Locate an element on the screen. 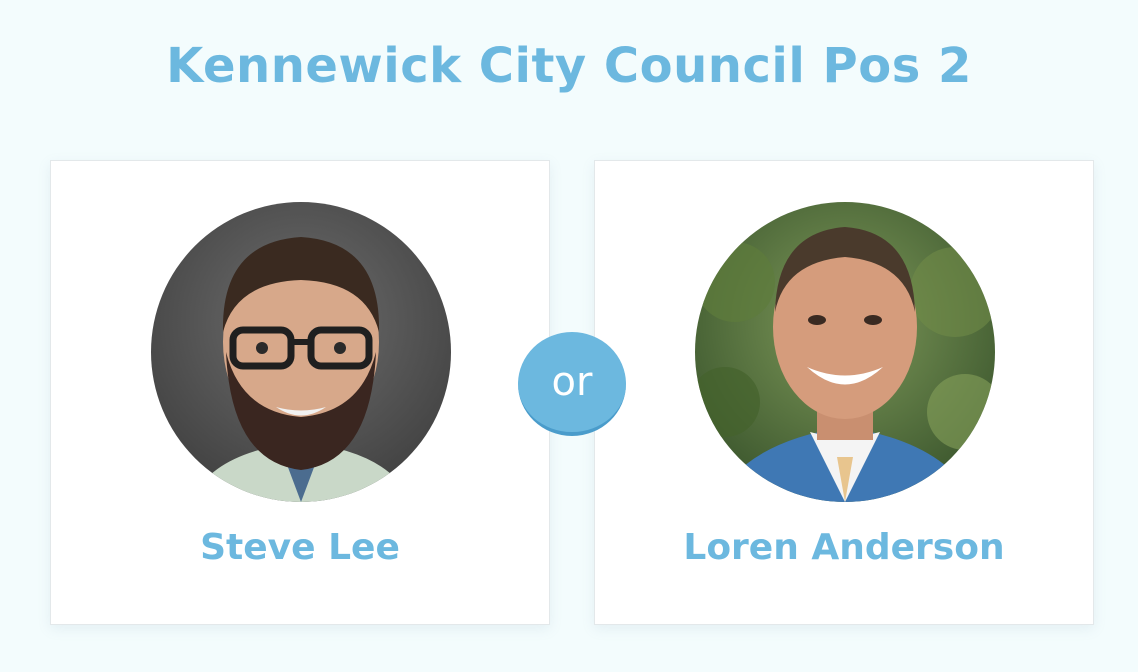 The height and width of the screenshot is (672, 1138). page-title: Kennewick City Council Pos 2 is located at coordinates (569, 66).